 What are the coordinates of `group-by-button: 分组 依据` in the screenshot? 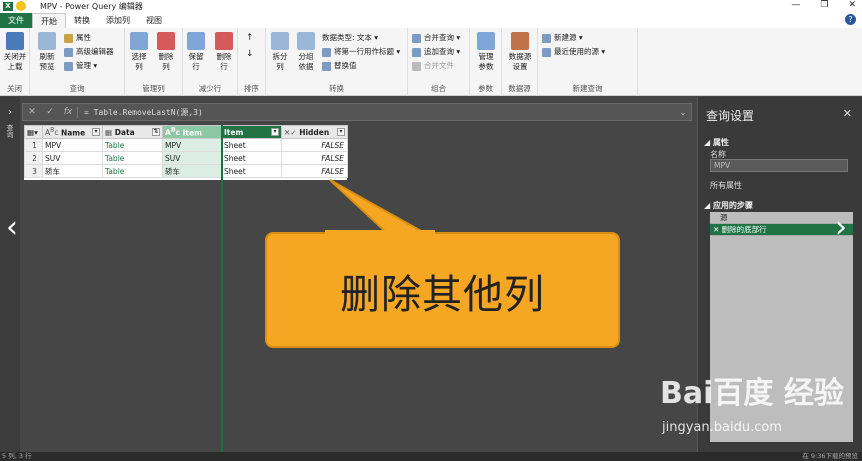 It's located at (306, 52).